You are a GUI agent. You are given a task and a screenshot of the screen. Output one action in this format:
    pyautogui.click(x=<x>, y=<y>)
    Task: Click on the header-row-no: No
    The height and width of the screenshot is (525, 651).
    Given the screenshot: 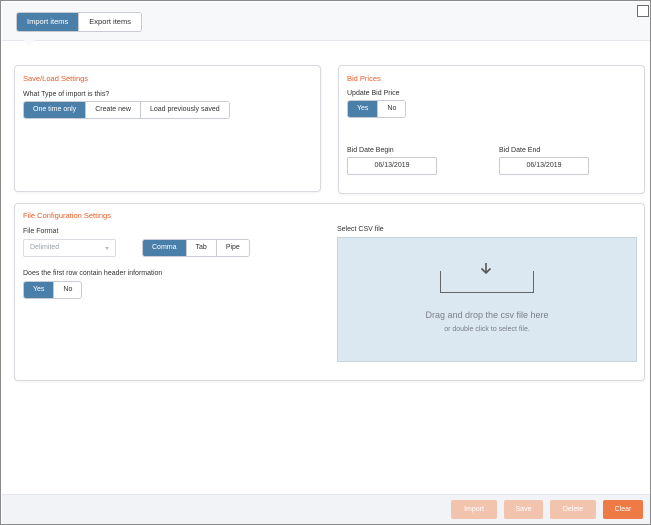 What is the action you would take?
    pyautogui.click(x=67, y=290)
    